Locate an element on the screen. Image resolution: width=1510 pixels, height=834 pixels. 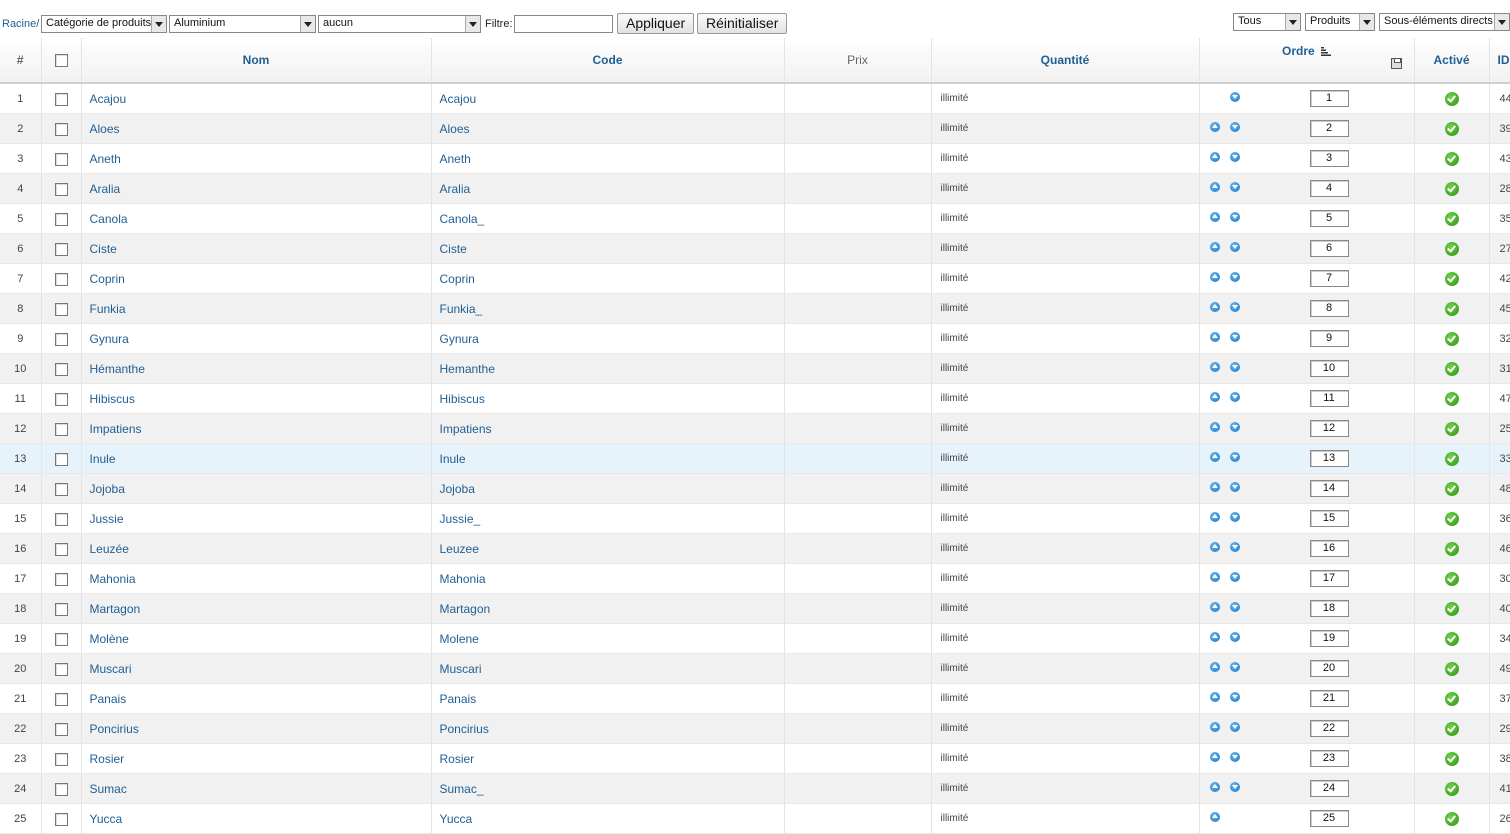
table-row: 12 Impatiens Impatiens illimité 12 25 is located at coordinates (755, 428).